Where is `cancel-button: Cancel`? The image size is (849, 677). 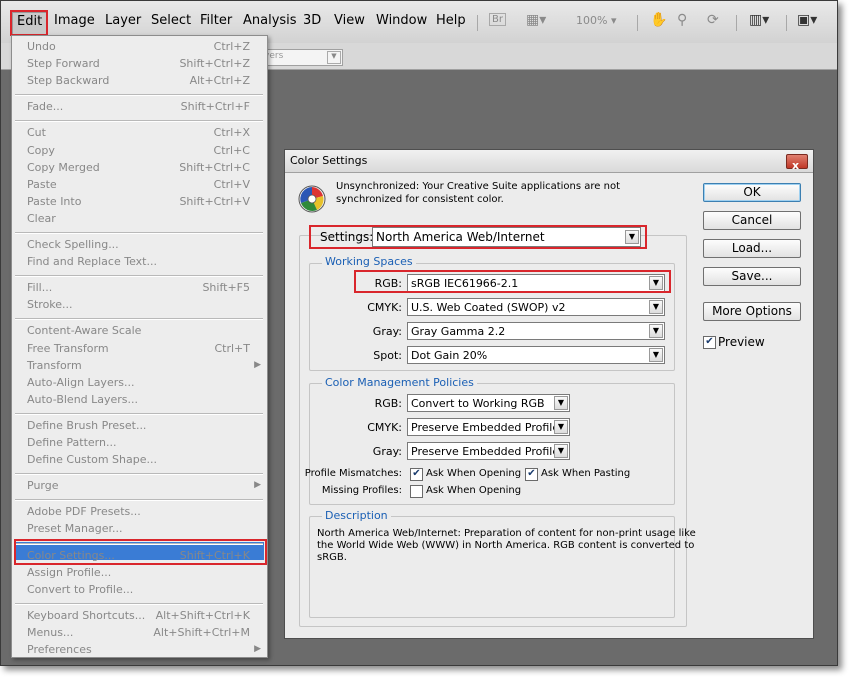
cancel-button: Cancel is located at coordinates (752, 220).